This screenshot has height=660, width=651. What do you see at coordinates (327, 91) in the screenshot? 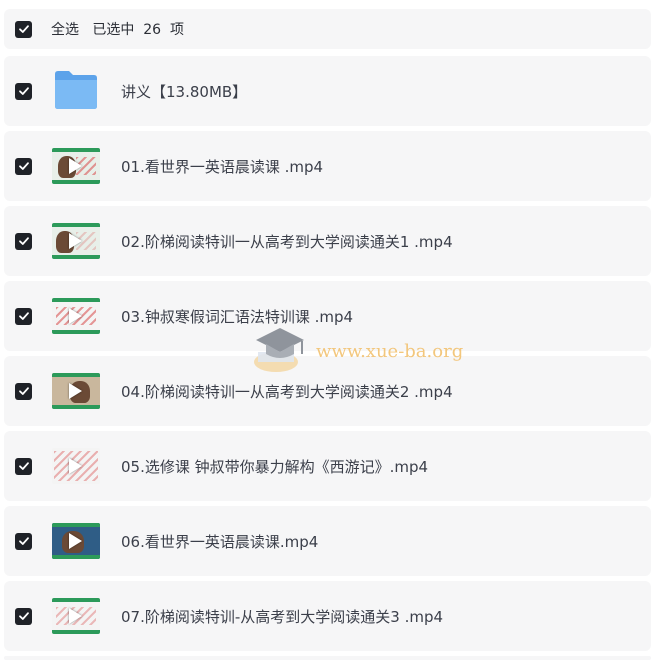
I see `list-item: 讲义【13.80MB】` at bounding box center [327, 91].